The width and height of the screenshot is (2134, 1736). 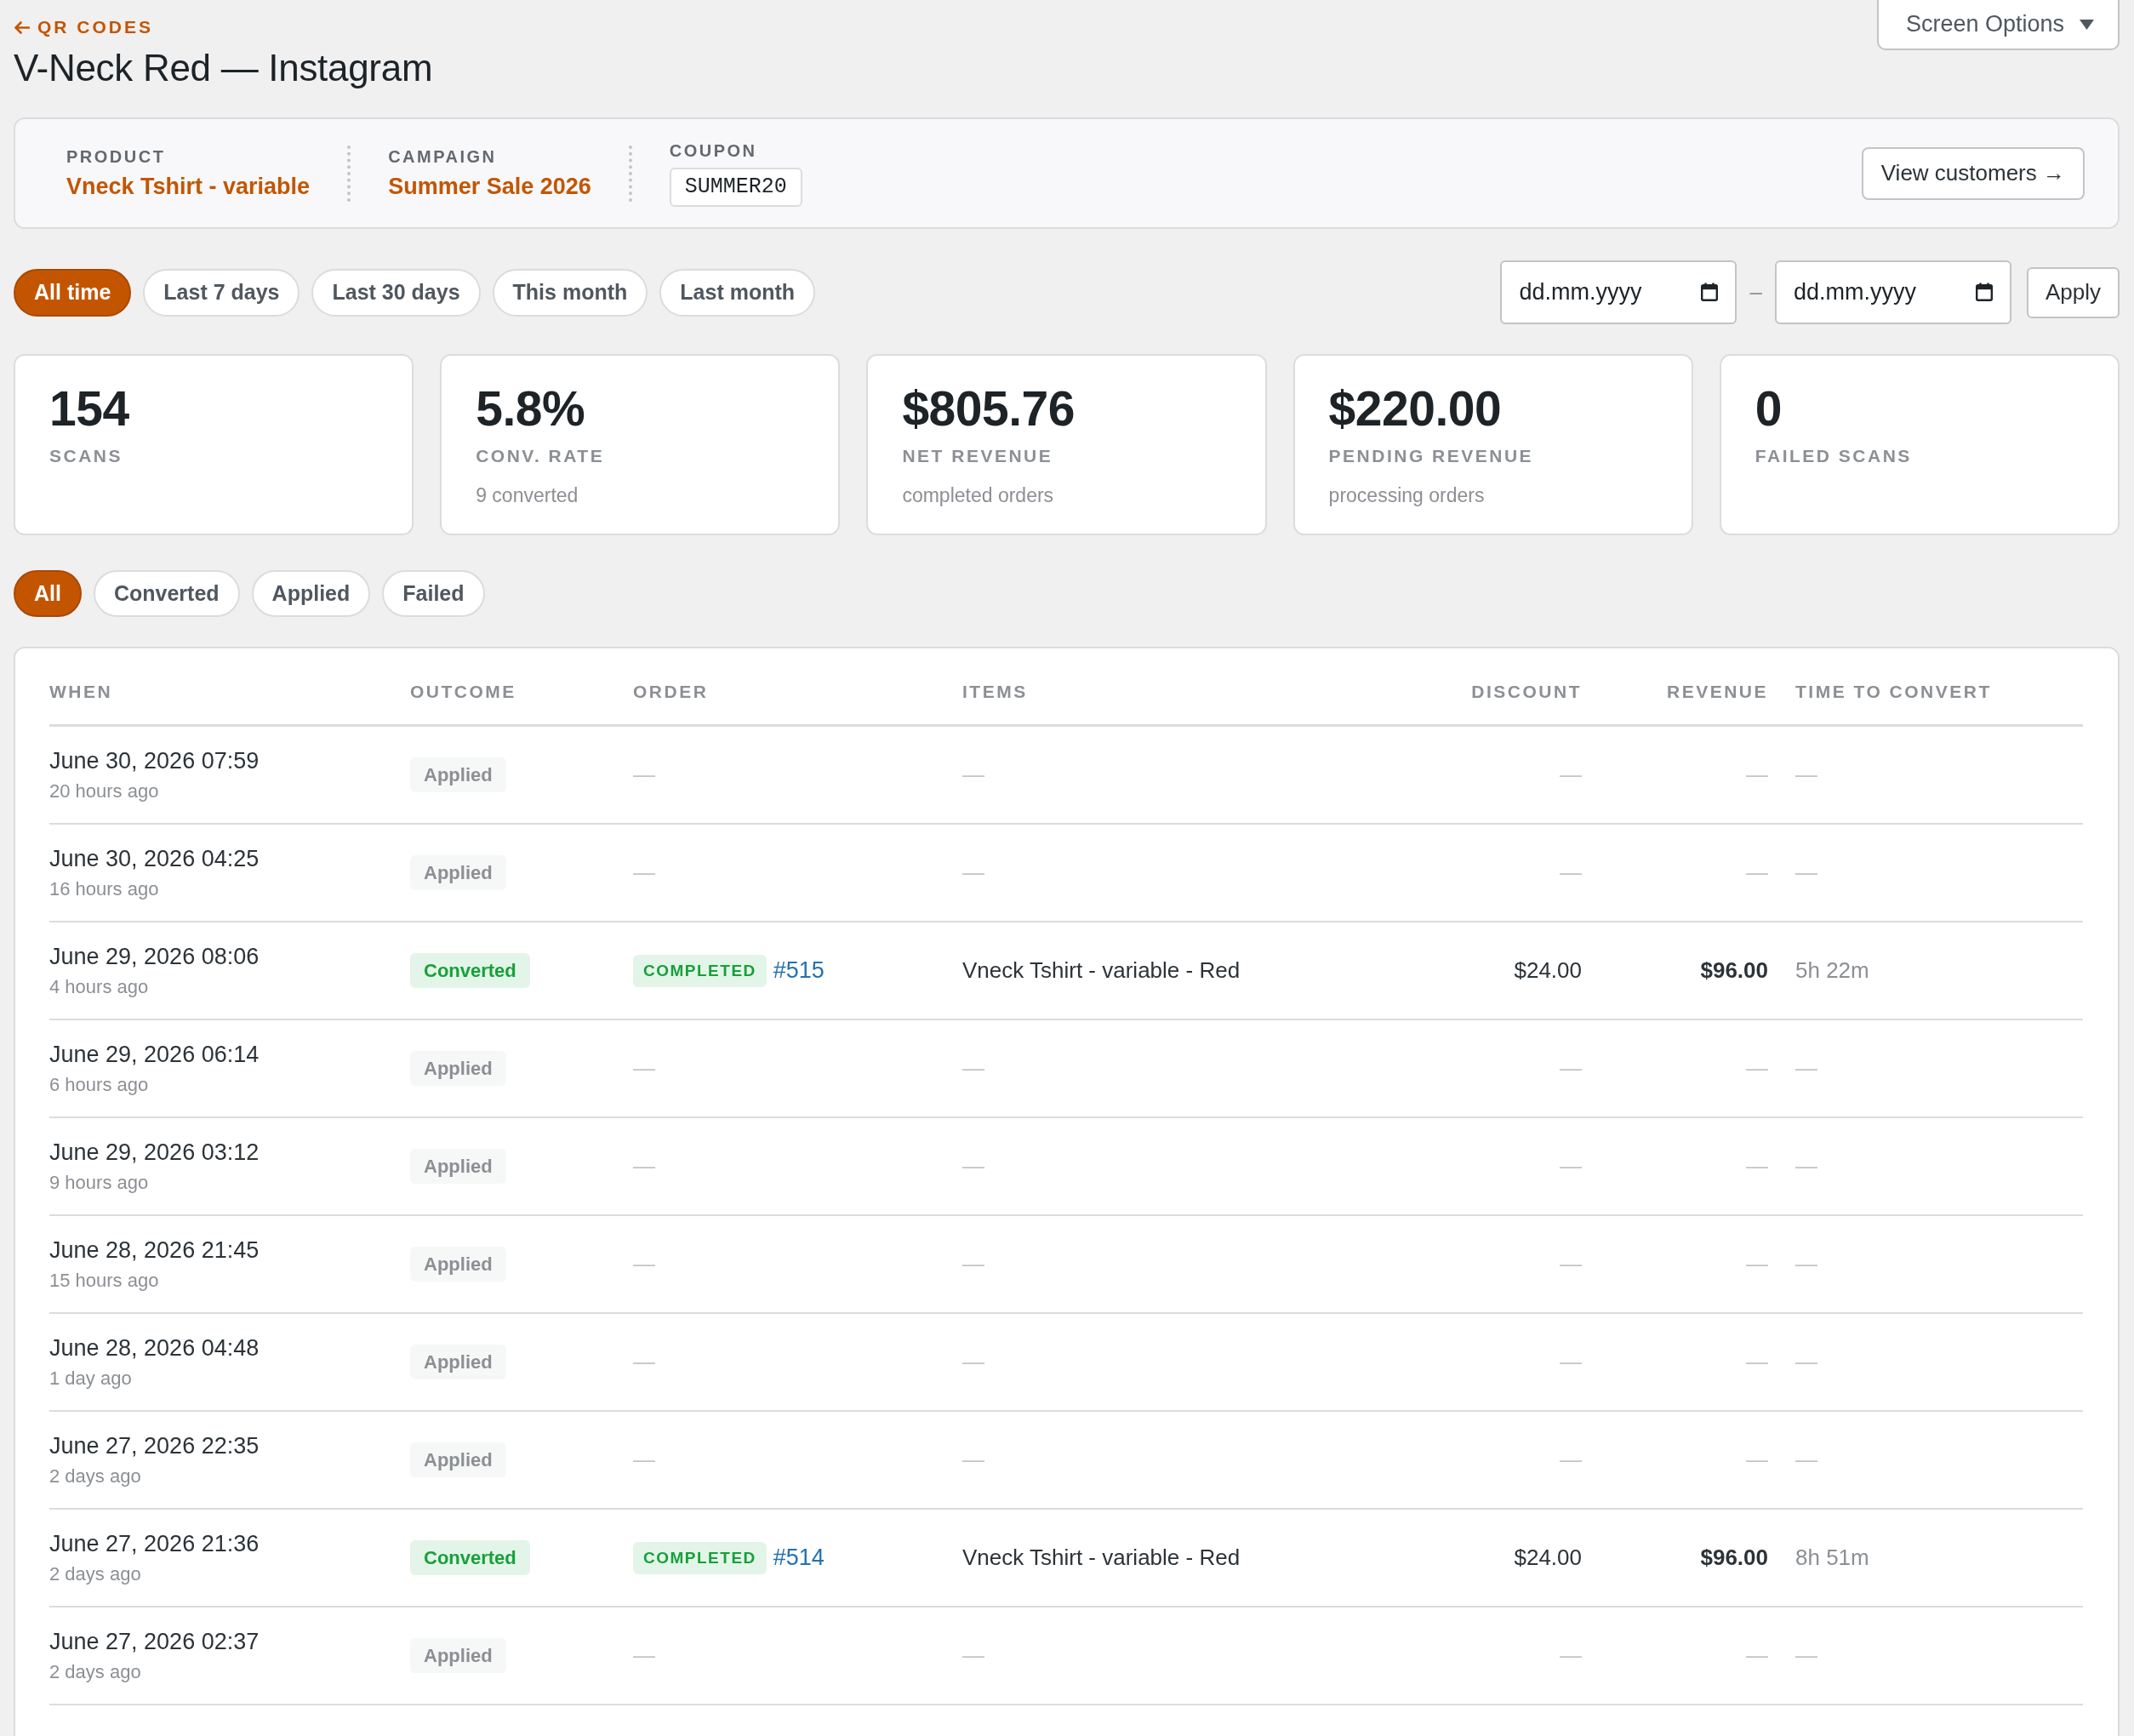 I want to click on view-customers-button: View customers →, so click(x=1973, y=173).